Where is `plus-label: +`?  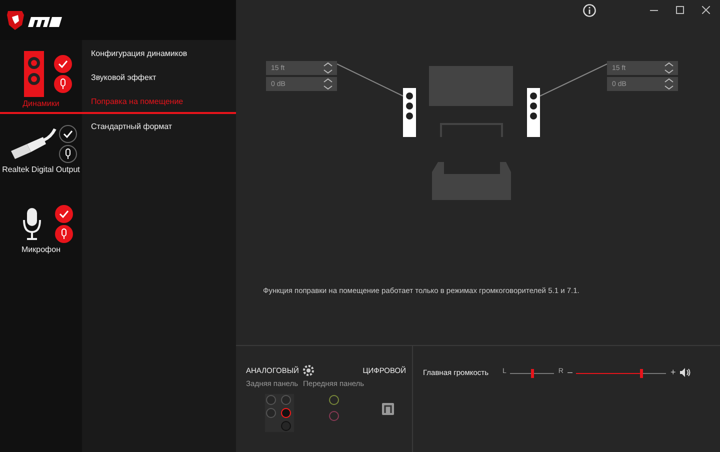
plus-label: + is located at coordinates (673, 372).